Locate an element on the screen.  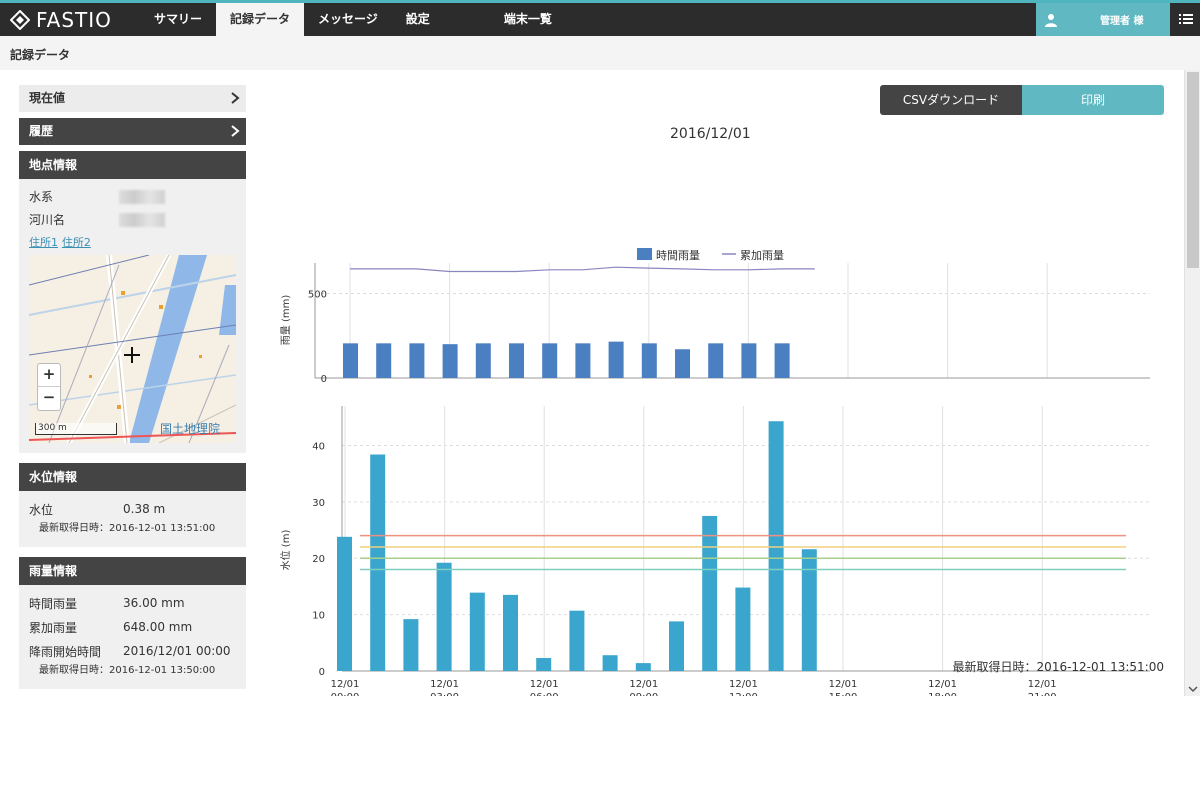
legend-swatch-hourly-rain is located at coordinates (644, 254).